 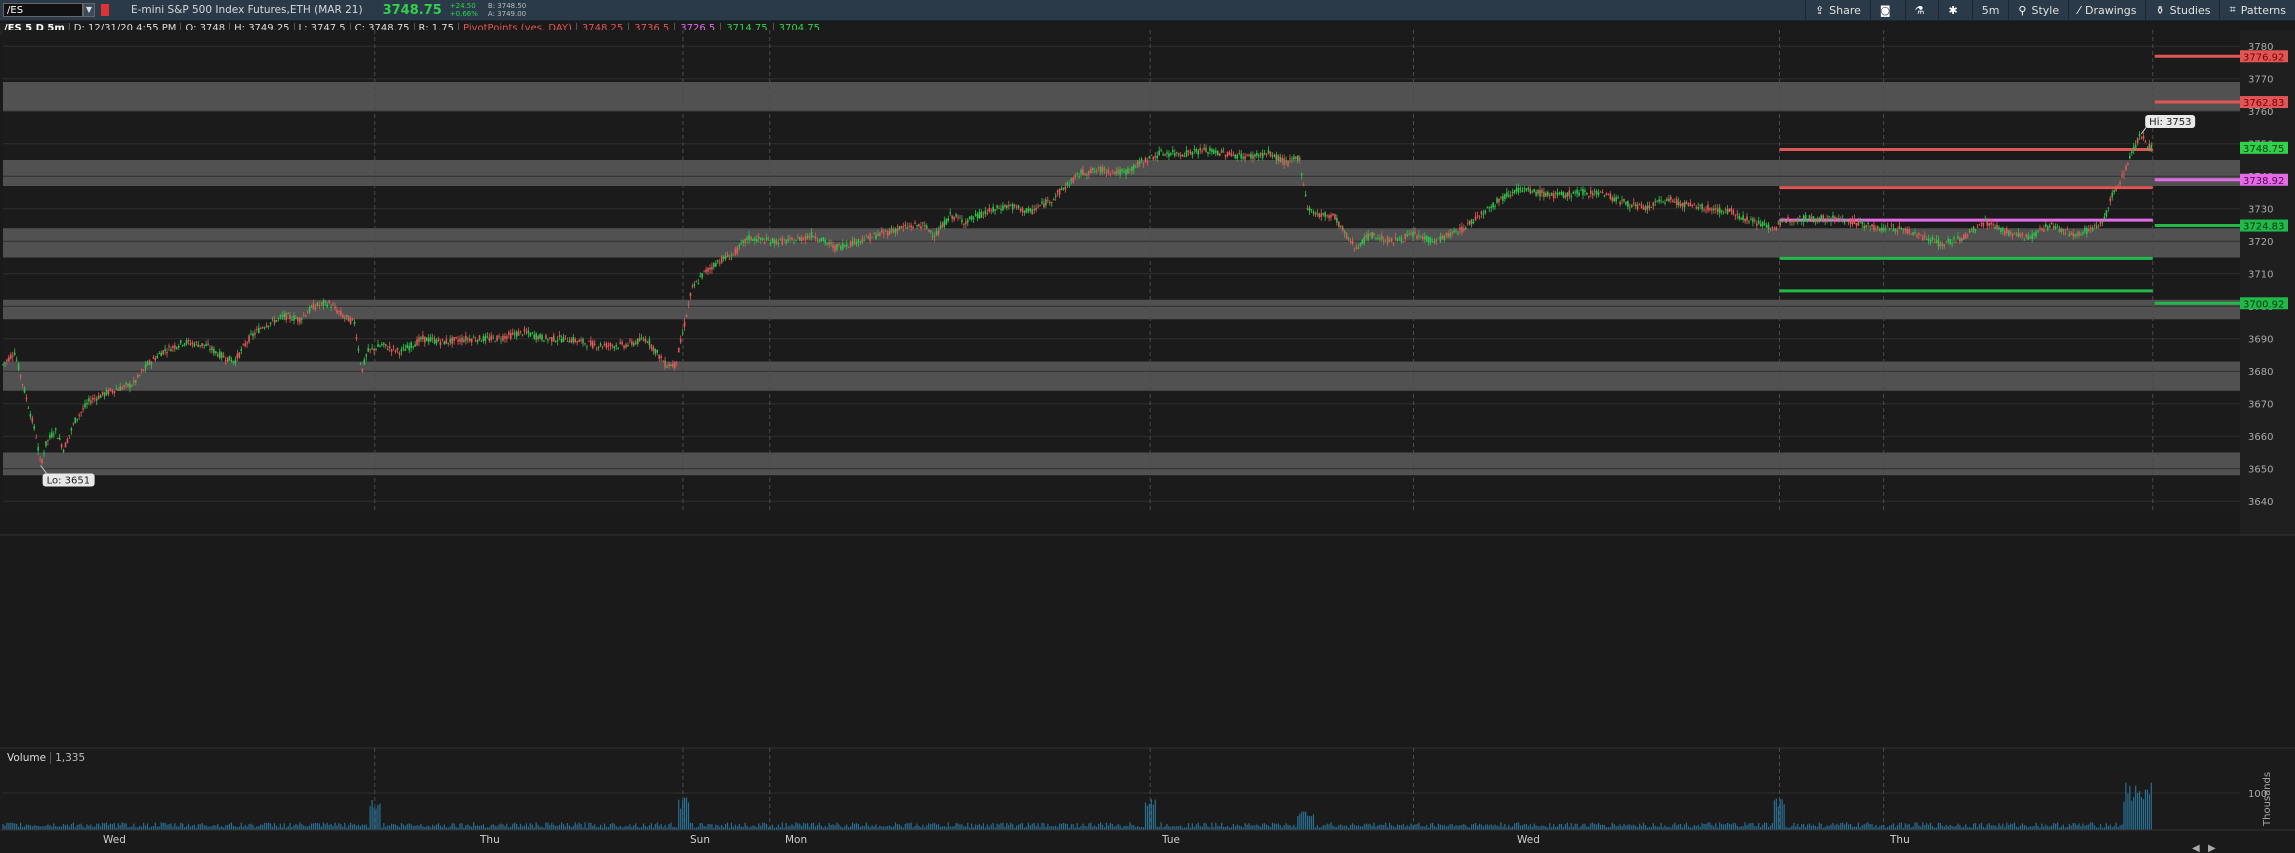 I want to click on x-day-label: Thu, so click(x=489, y=840).